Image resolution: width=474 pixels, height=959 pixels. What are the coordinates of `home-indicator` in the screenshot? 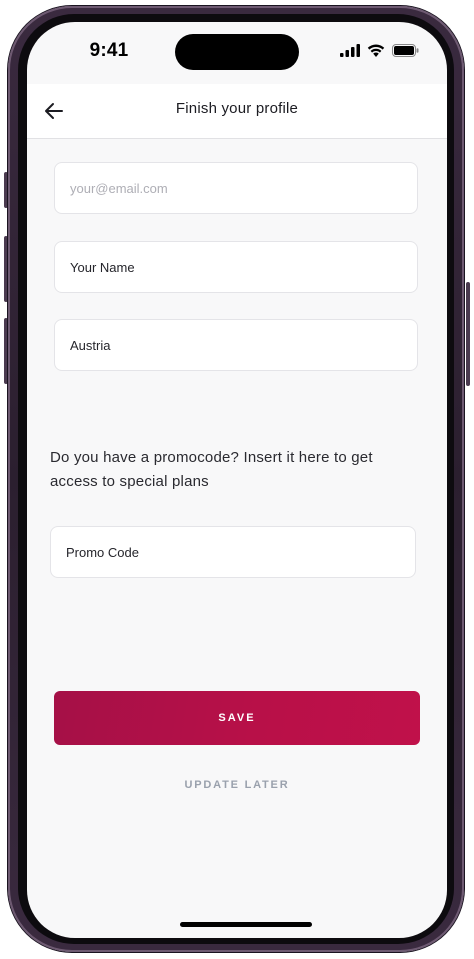 It's located at (246, 924).